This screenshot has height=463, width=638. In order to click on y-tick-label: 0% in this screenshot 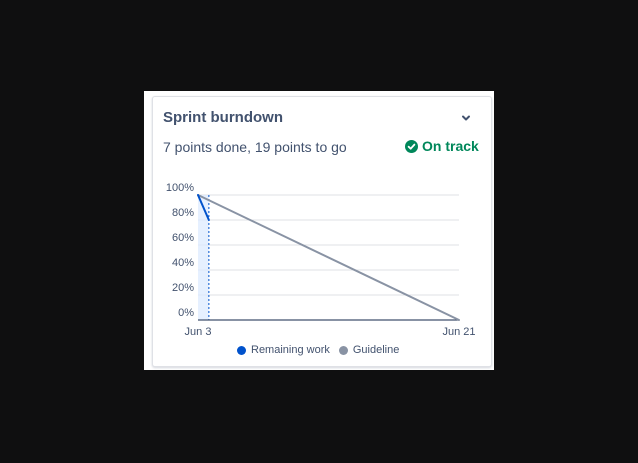, I will do `click(186, 313)`.